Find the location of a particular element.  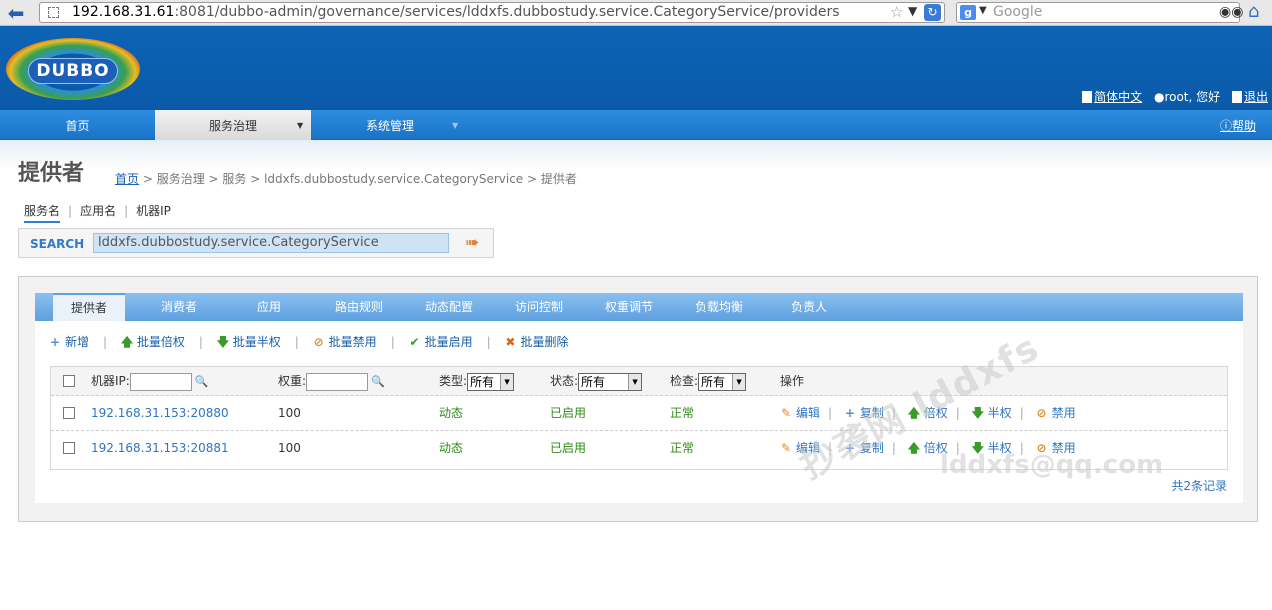

search-tab-application: 应用名 is located at coordinates (98, 210).